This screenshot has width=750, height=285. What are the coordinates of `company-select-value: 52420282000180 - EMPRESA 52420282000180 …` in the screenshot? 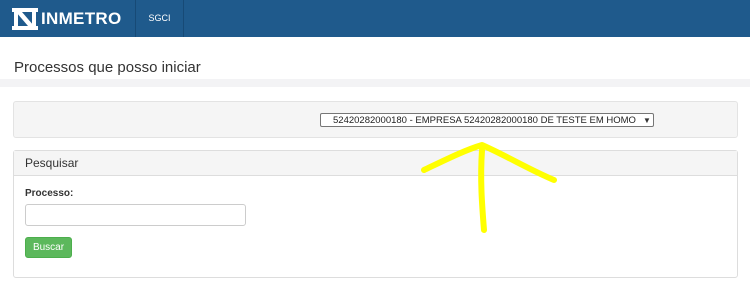 It's located at (484, 120).